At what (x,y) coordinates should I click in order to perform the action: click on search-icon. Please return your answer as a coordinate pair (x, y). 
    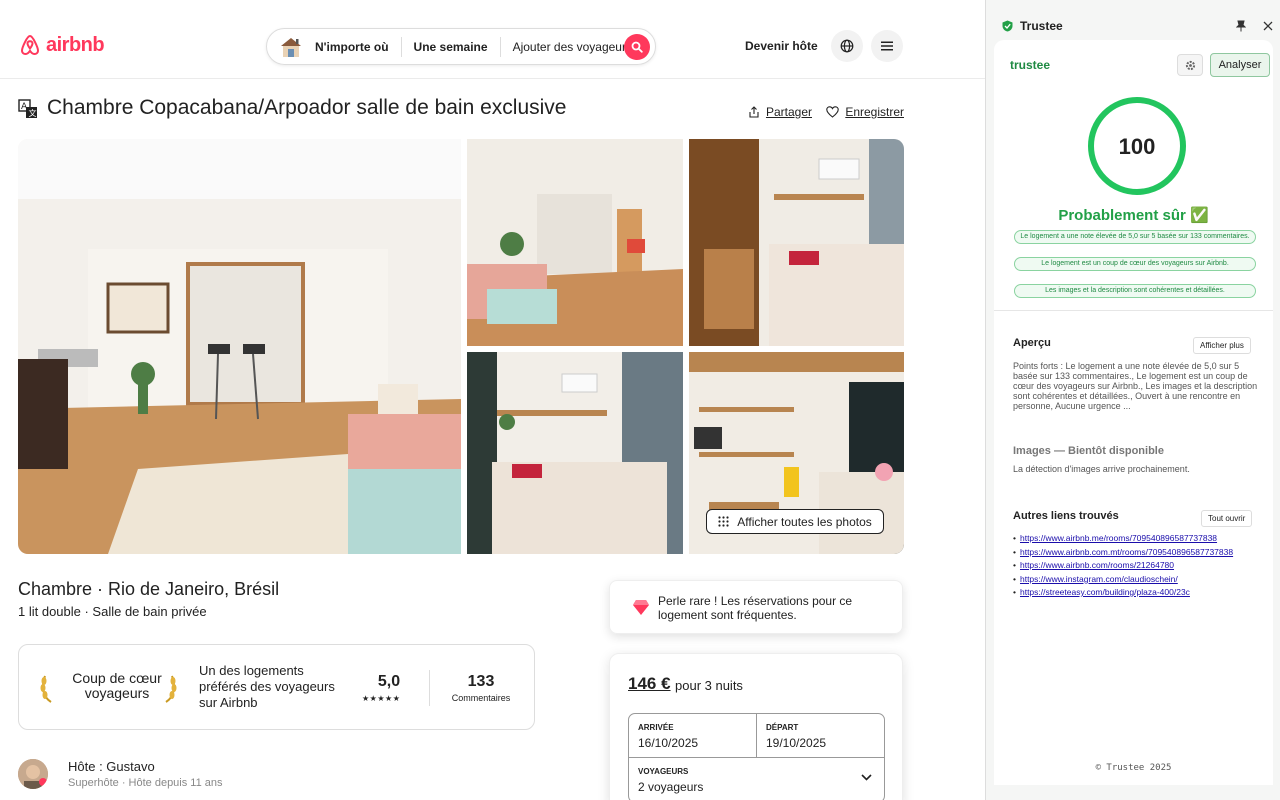
    Looking at the image, I should click on (637, 47).